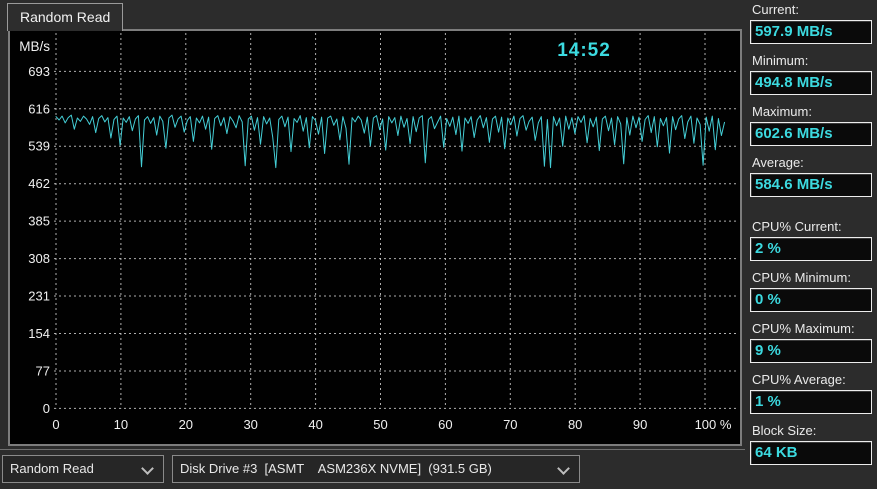 This screenshot has width=877, height=489. I want to click on stat-maximum-label: Maximum:, so click(782, 111).